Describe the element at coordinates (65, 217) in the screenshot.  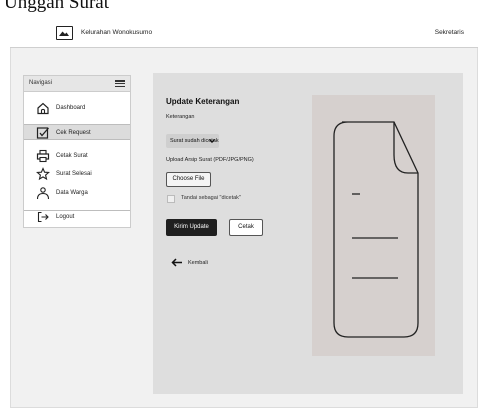
I see `sidebar-item-label: Logout` at that location.